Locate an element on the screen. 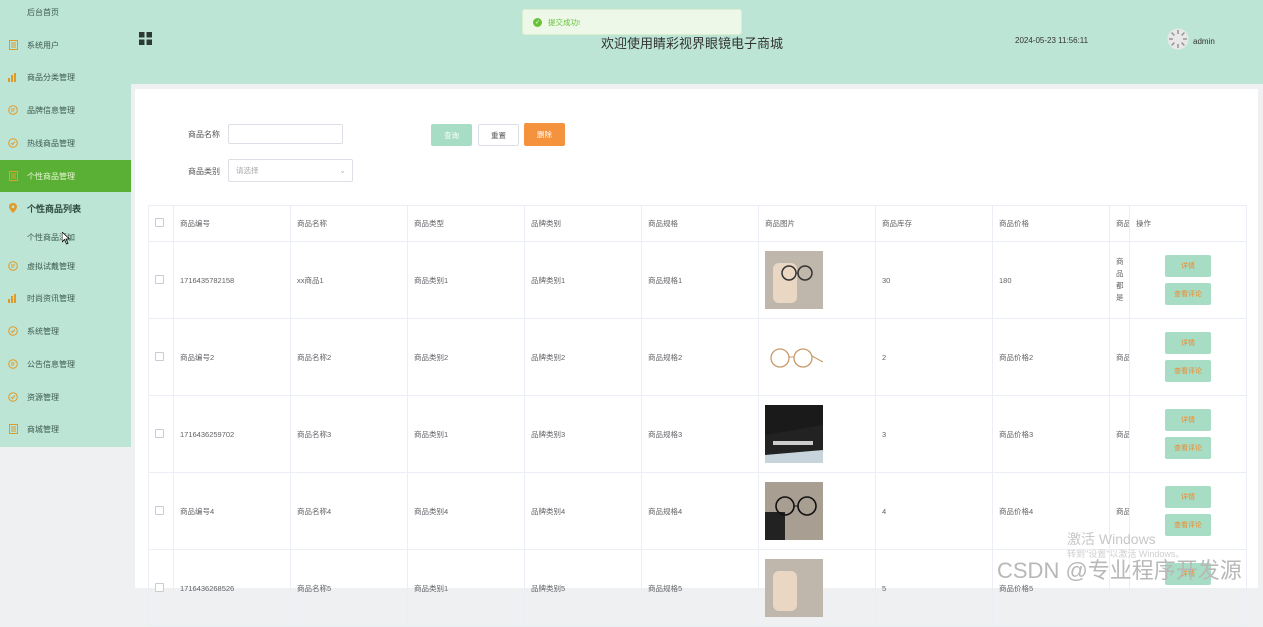 This screenshot has height=627, width=1263. product-name: xx商品1 is located at coordinates (349, 280).